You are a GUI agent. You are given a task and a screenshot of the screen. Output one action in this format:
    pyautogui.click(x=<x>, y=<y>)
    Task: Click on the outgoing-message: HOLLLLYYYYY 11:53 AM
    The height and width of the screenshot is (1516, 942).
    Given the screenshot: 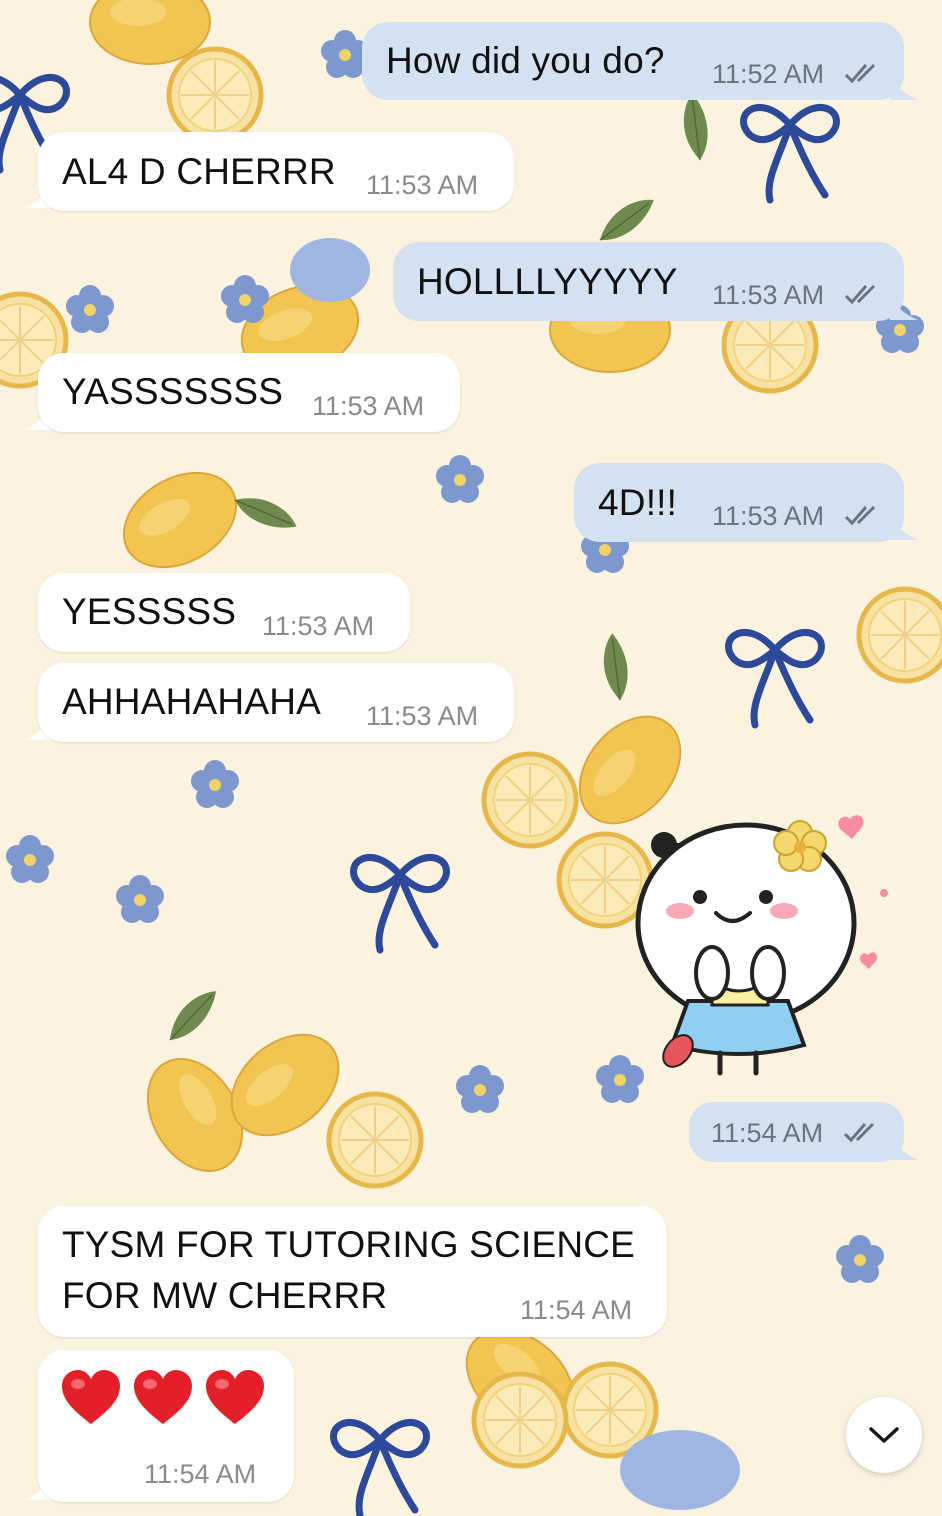 What is the action you would take?
    pyautogui.click(x=648, y=281)
    